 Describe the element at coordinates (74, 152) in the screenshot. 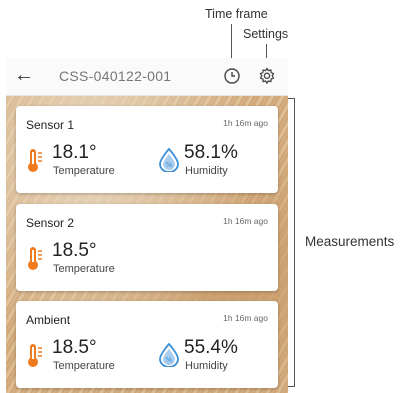

I see `temperature-value: 18.1°` at that location.